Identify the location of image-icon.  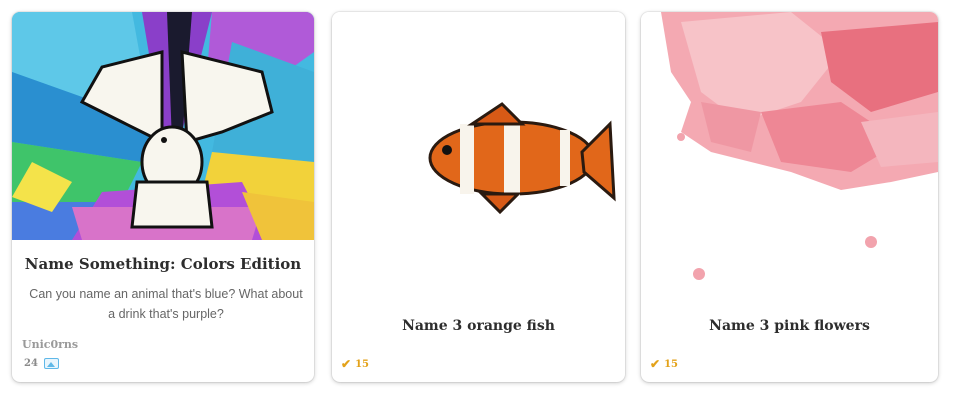
(51, 363).